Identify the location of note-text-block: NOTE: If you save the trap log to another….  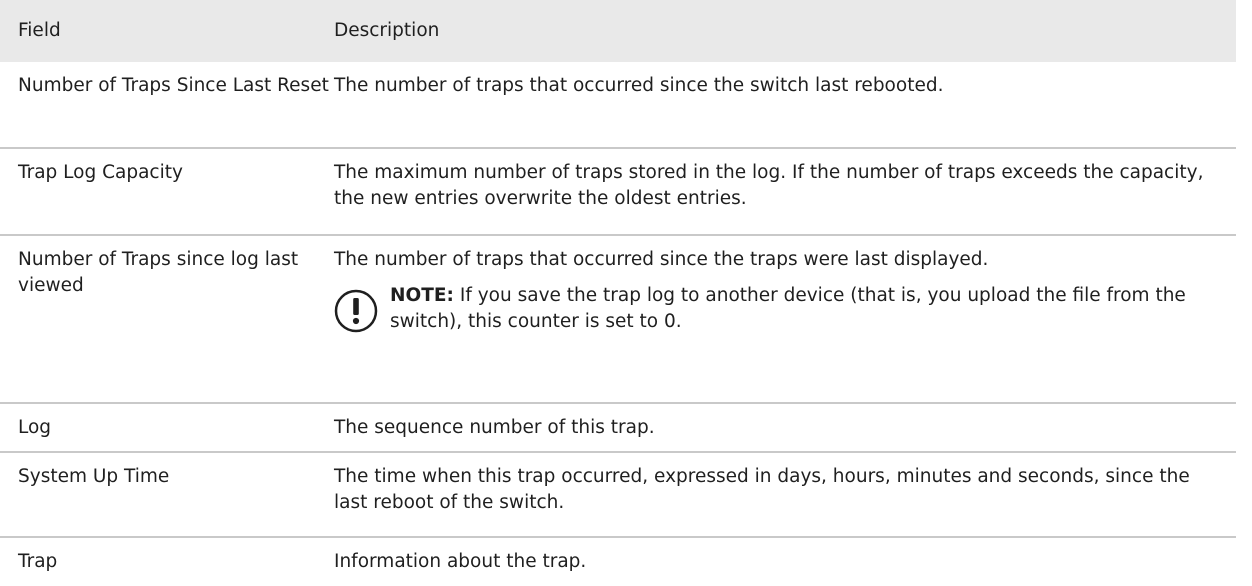
(808, 309).